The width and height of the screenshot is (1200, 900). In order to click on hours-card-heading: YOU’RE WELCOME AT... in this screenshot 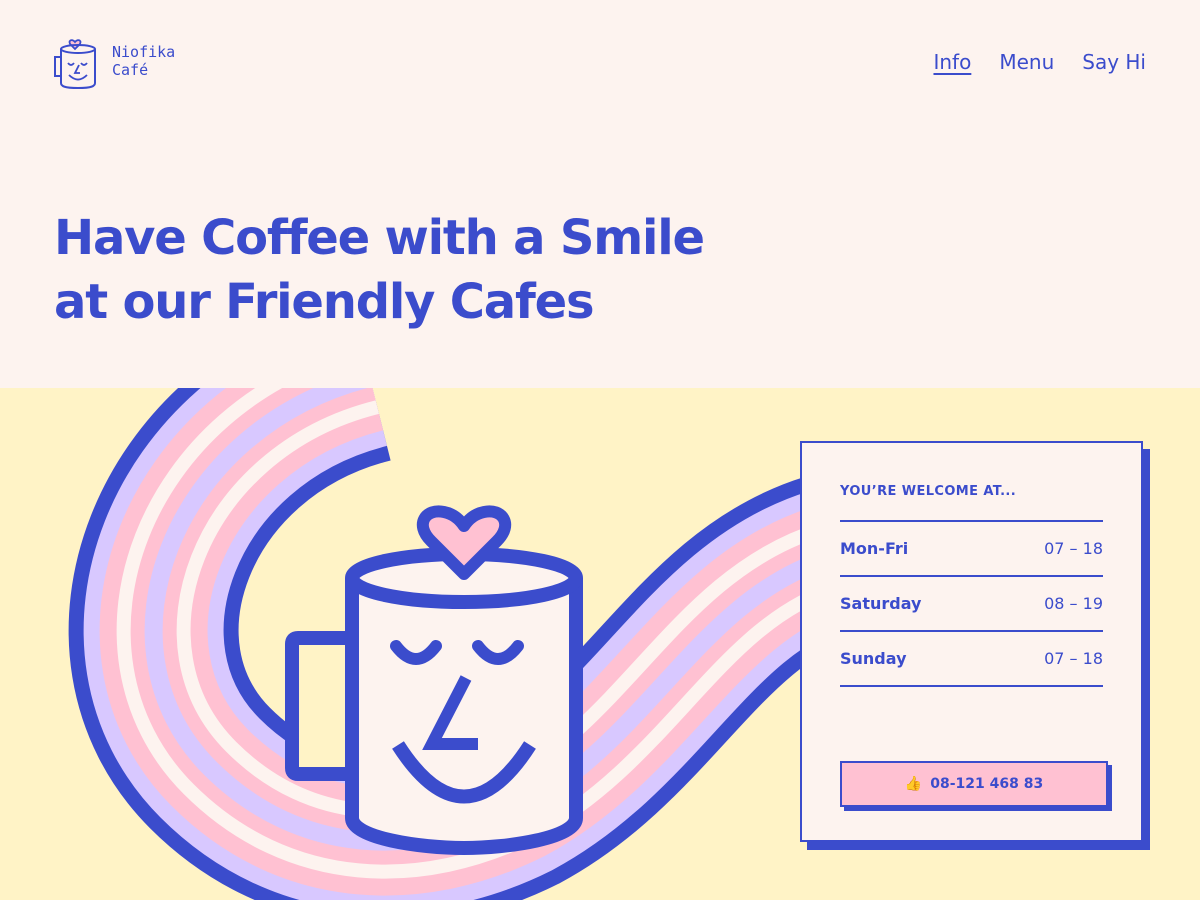, I will do `click(928, 491)`.